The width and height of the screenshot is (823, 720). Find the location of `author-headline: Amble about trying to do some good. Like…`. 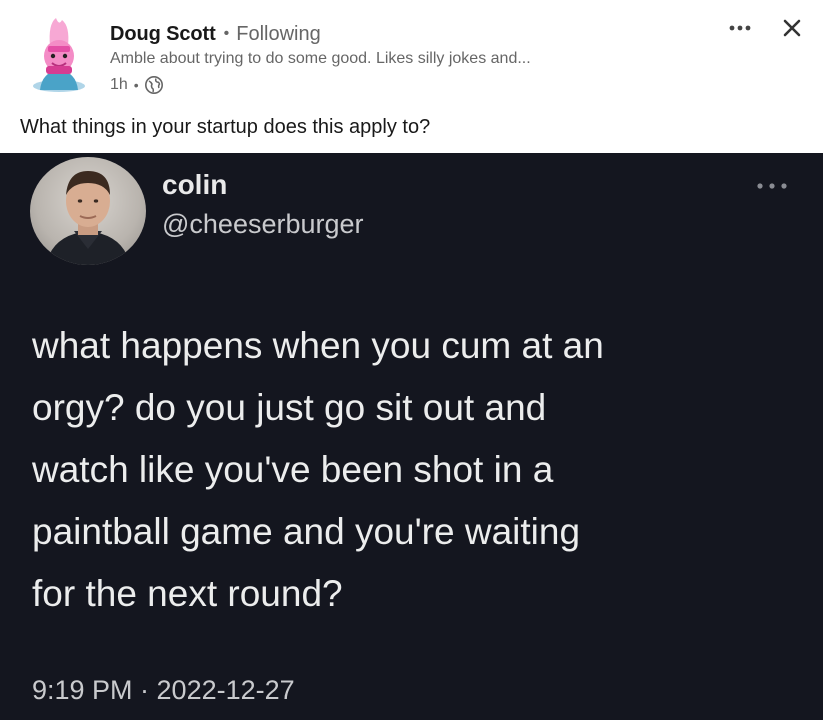

author-headline: Amble about trying to do some good. Like… is located at coordinates (320, 58).